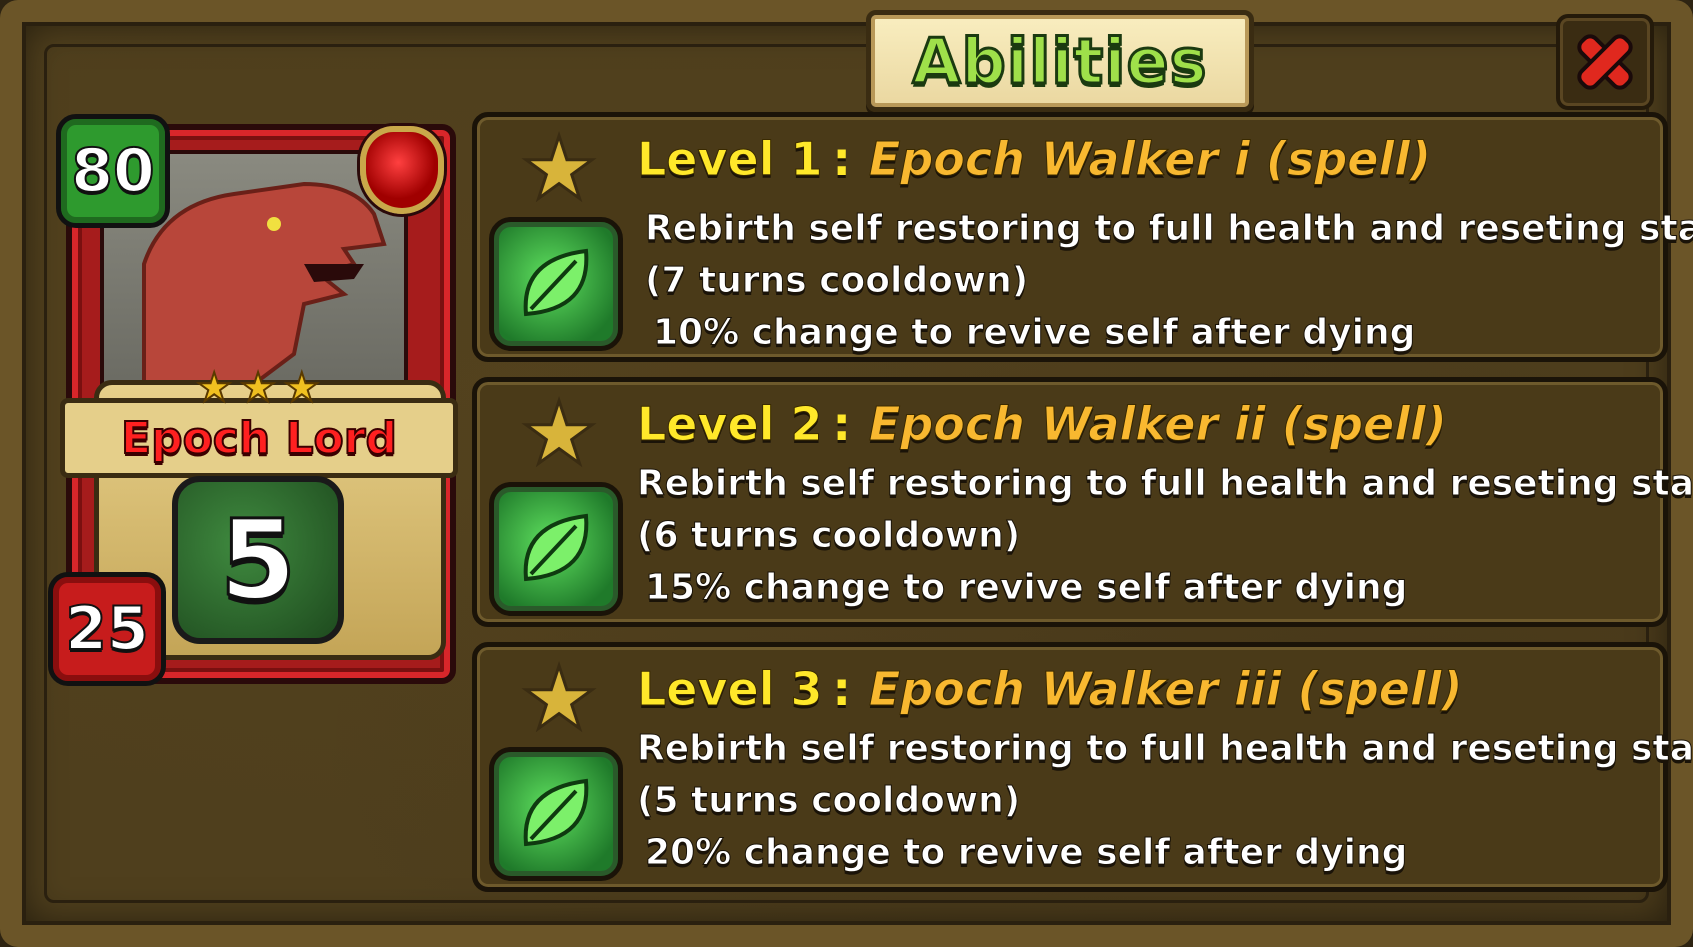 Image resolution: width=1693 pixels, height=947 pixels. I want to click on element-cost-badge: 5, so click(258, 560).